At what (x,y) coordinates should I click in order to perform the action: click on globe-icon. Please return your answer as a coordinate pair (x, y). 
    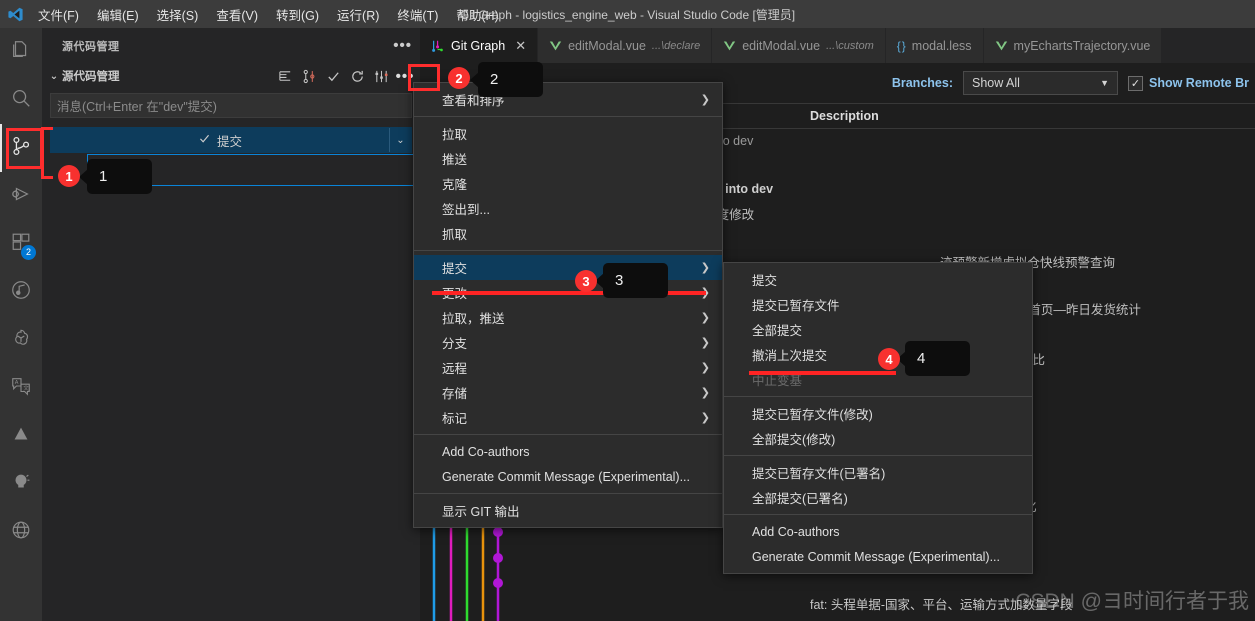
    Looking at the image, I should click on (21, 532).